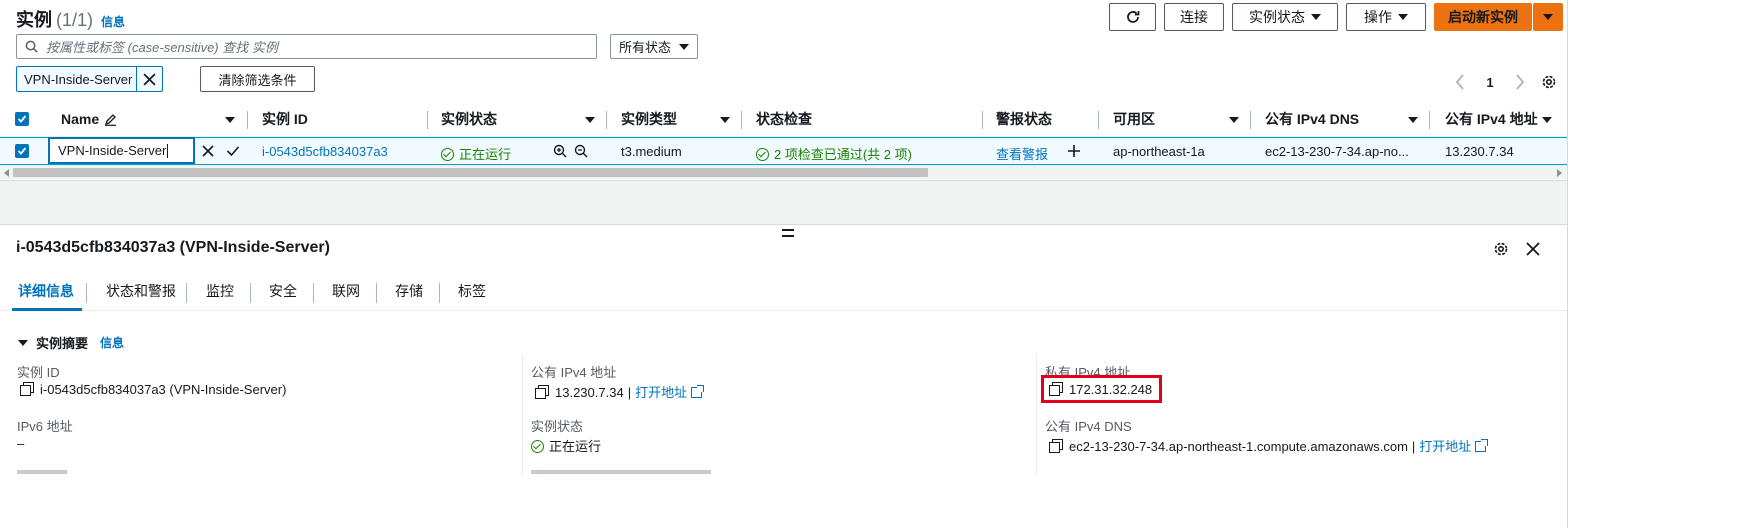 The image size is (1748, 528). I want to click on status-check-cell: 2 项检查已通过(共 2 项), so click(834, 153).